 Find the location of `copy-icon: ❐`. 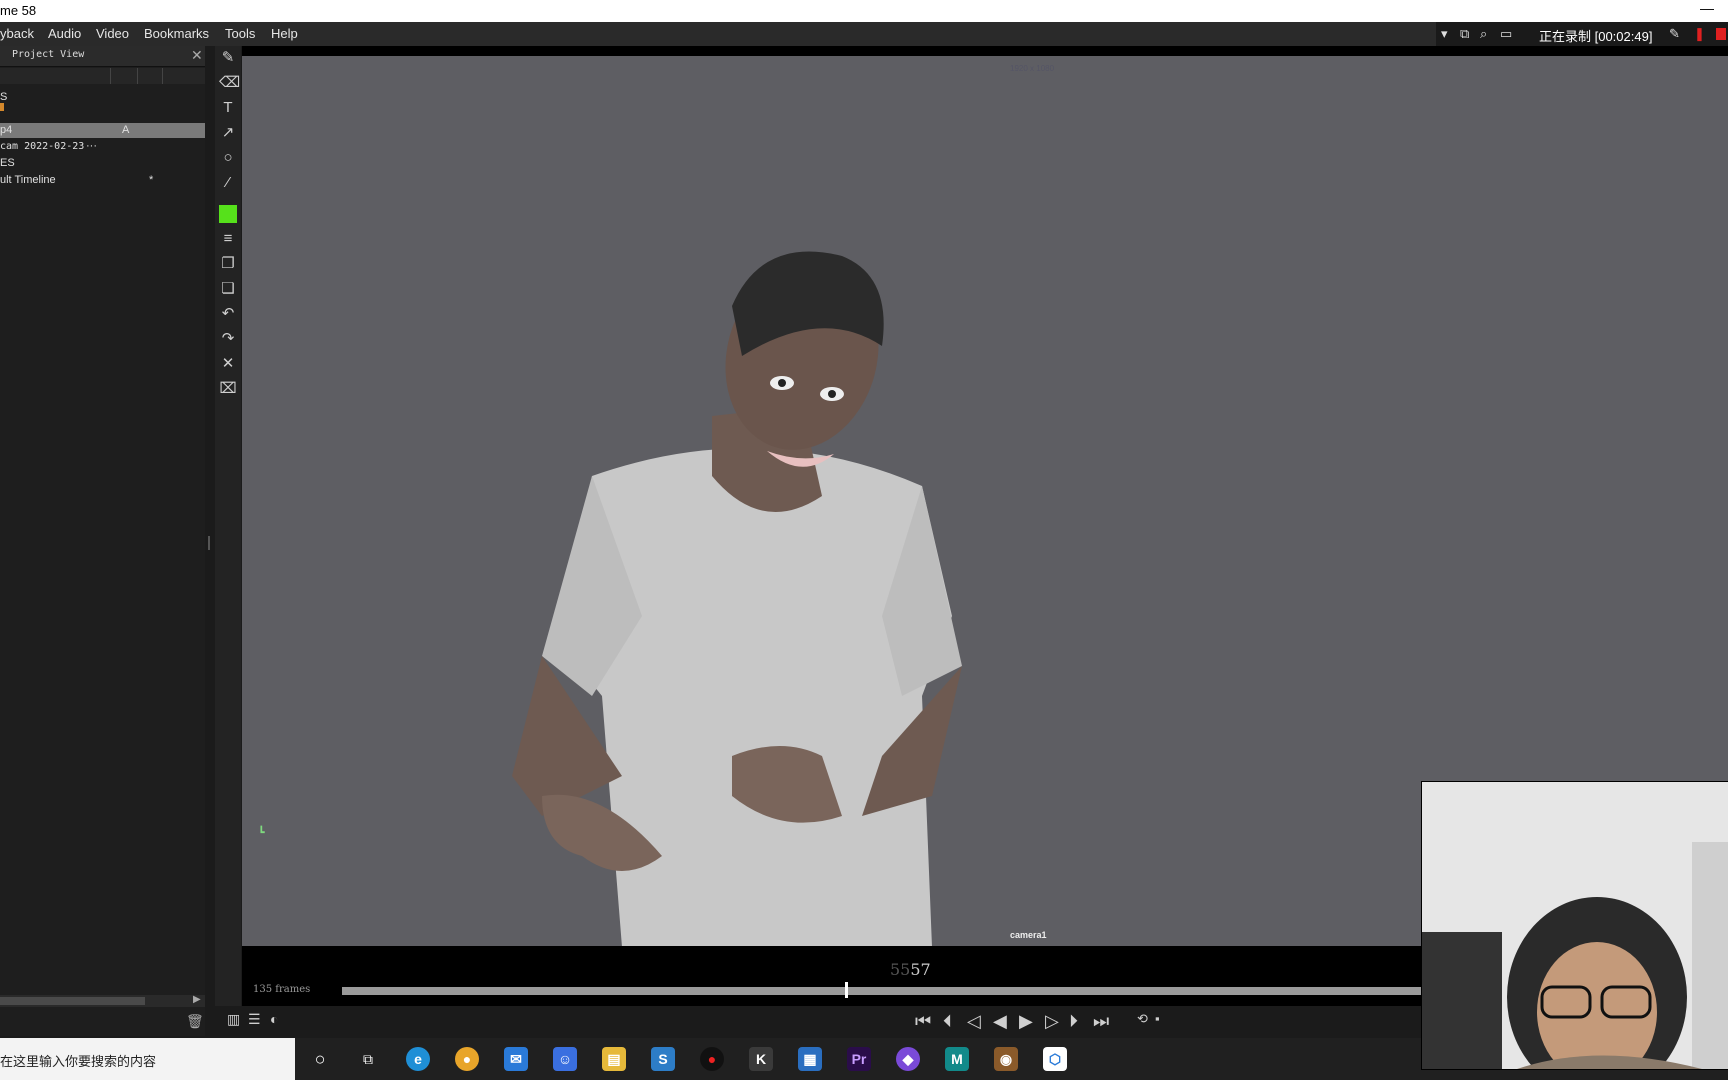

copy-icon: ❐ is located at coordinates (228, 264).